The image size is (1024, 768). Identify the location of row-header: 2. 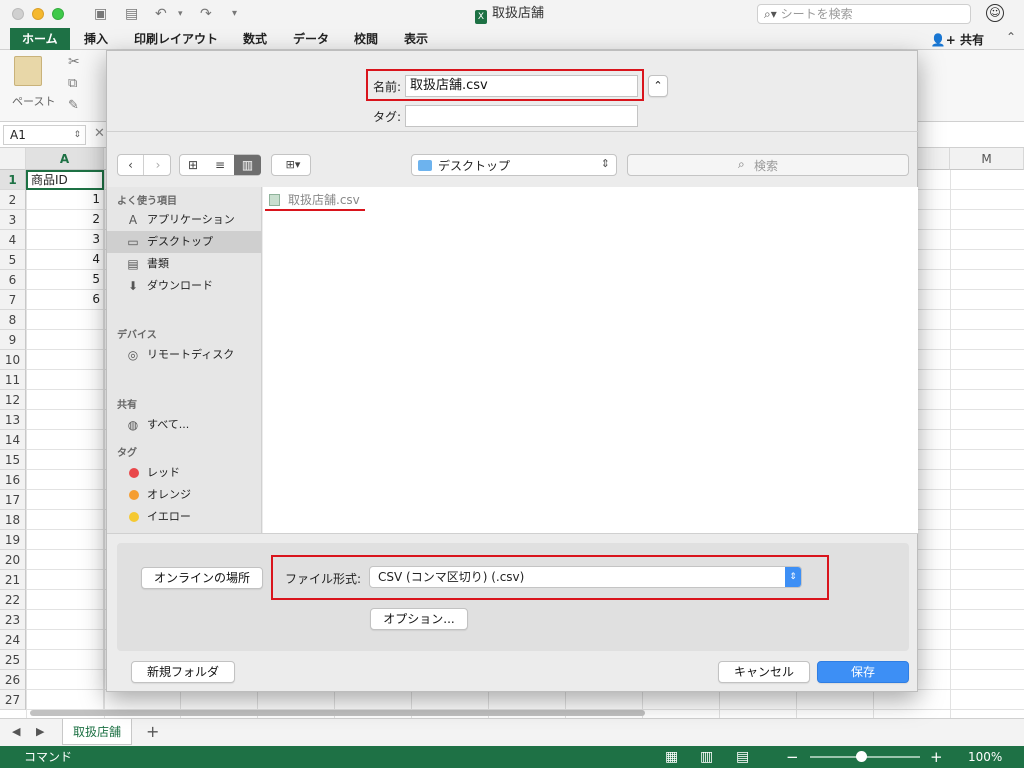
(13, 200).